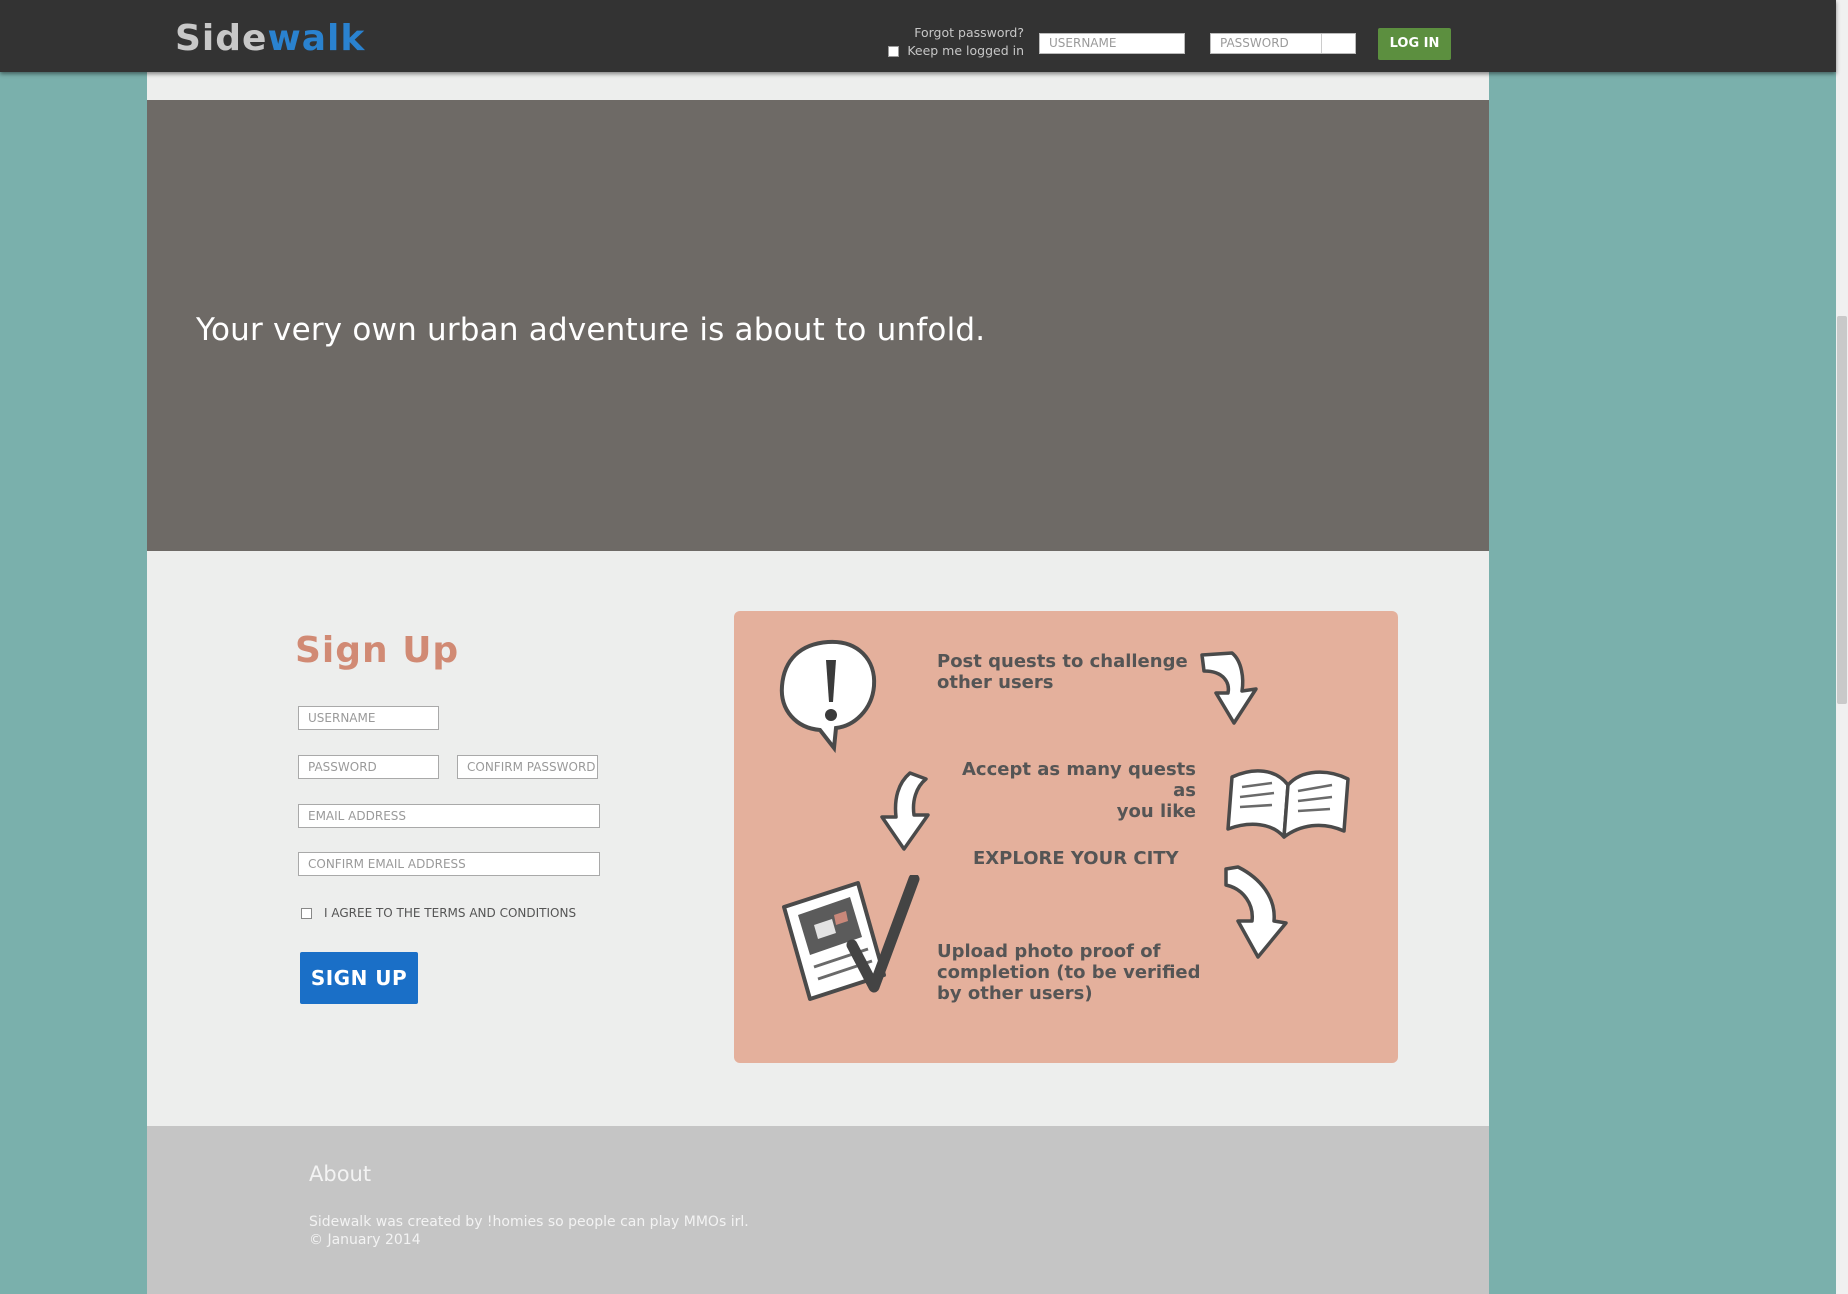  I want to click on signup-confirm-password-input: CONFIRM PASSWORD, so click(527, 767).